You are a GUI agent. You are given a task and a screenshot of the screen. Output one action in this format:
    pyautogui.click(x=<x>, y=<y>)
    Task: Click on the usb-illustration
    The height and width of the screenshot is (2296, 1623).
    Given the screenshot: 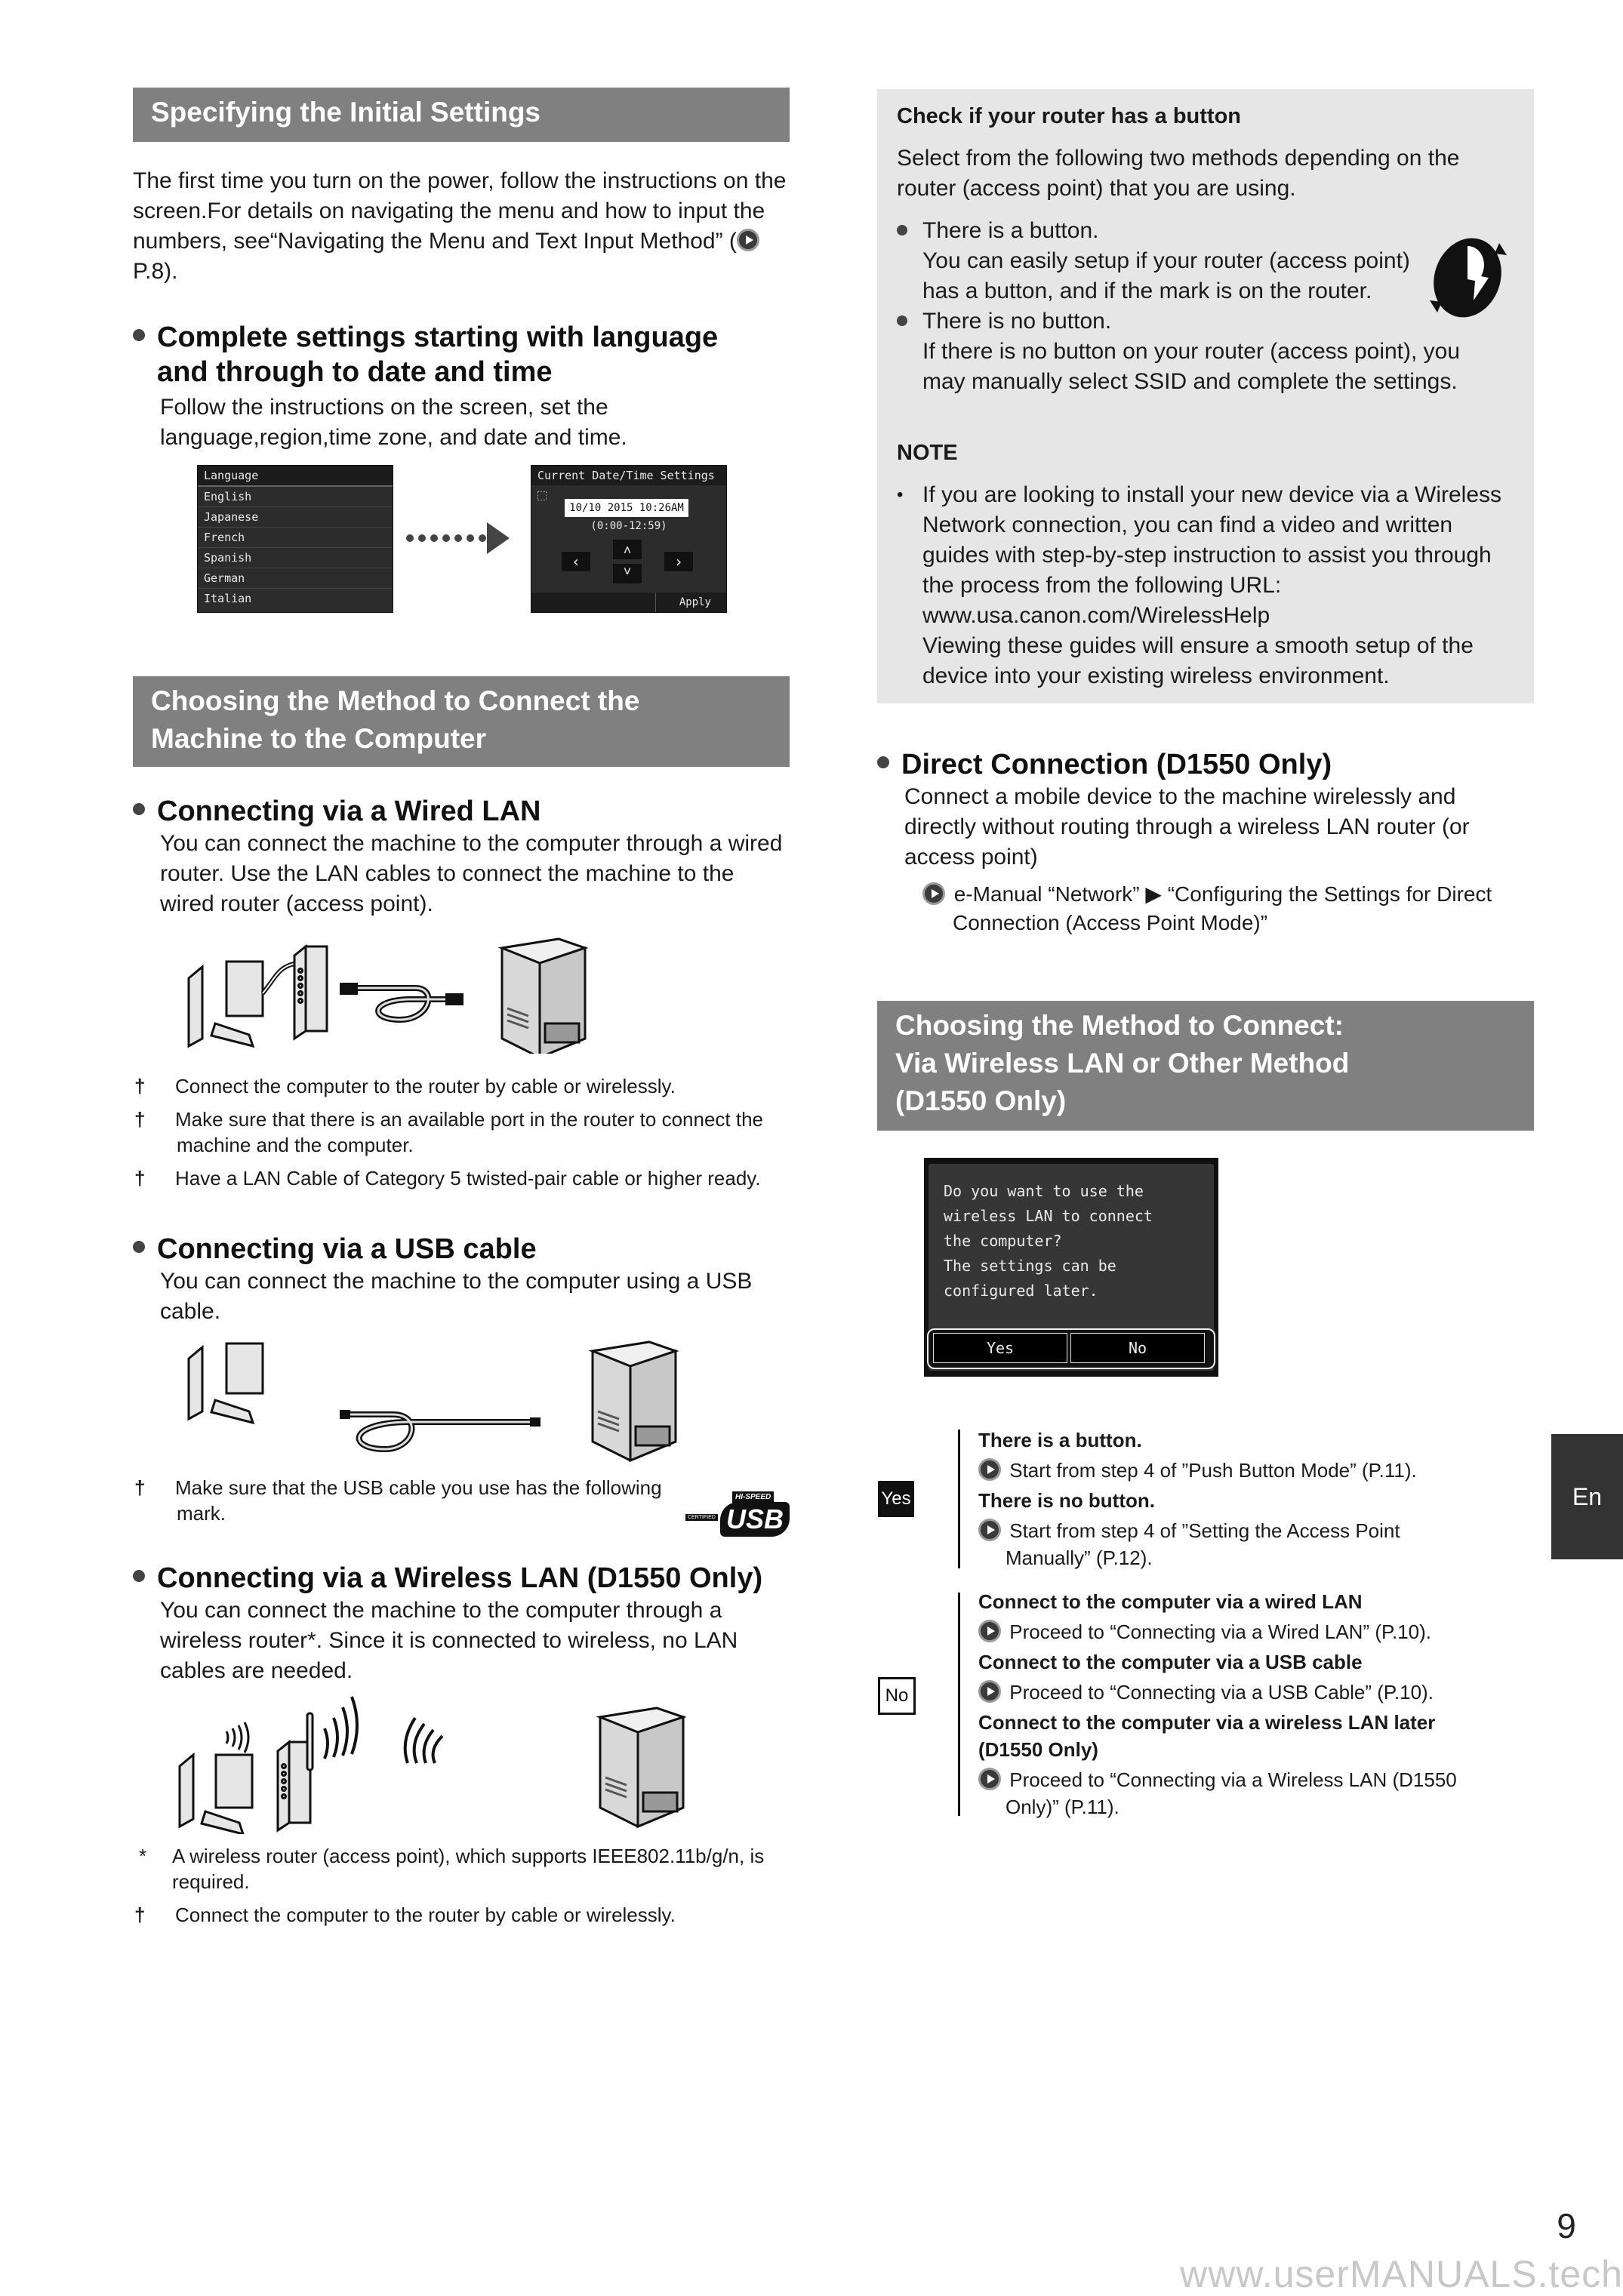 What is the action you would take?
    pyautogui.click(x=433, y=1401)
    